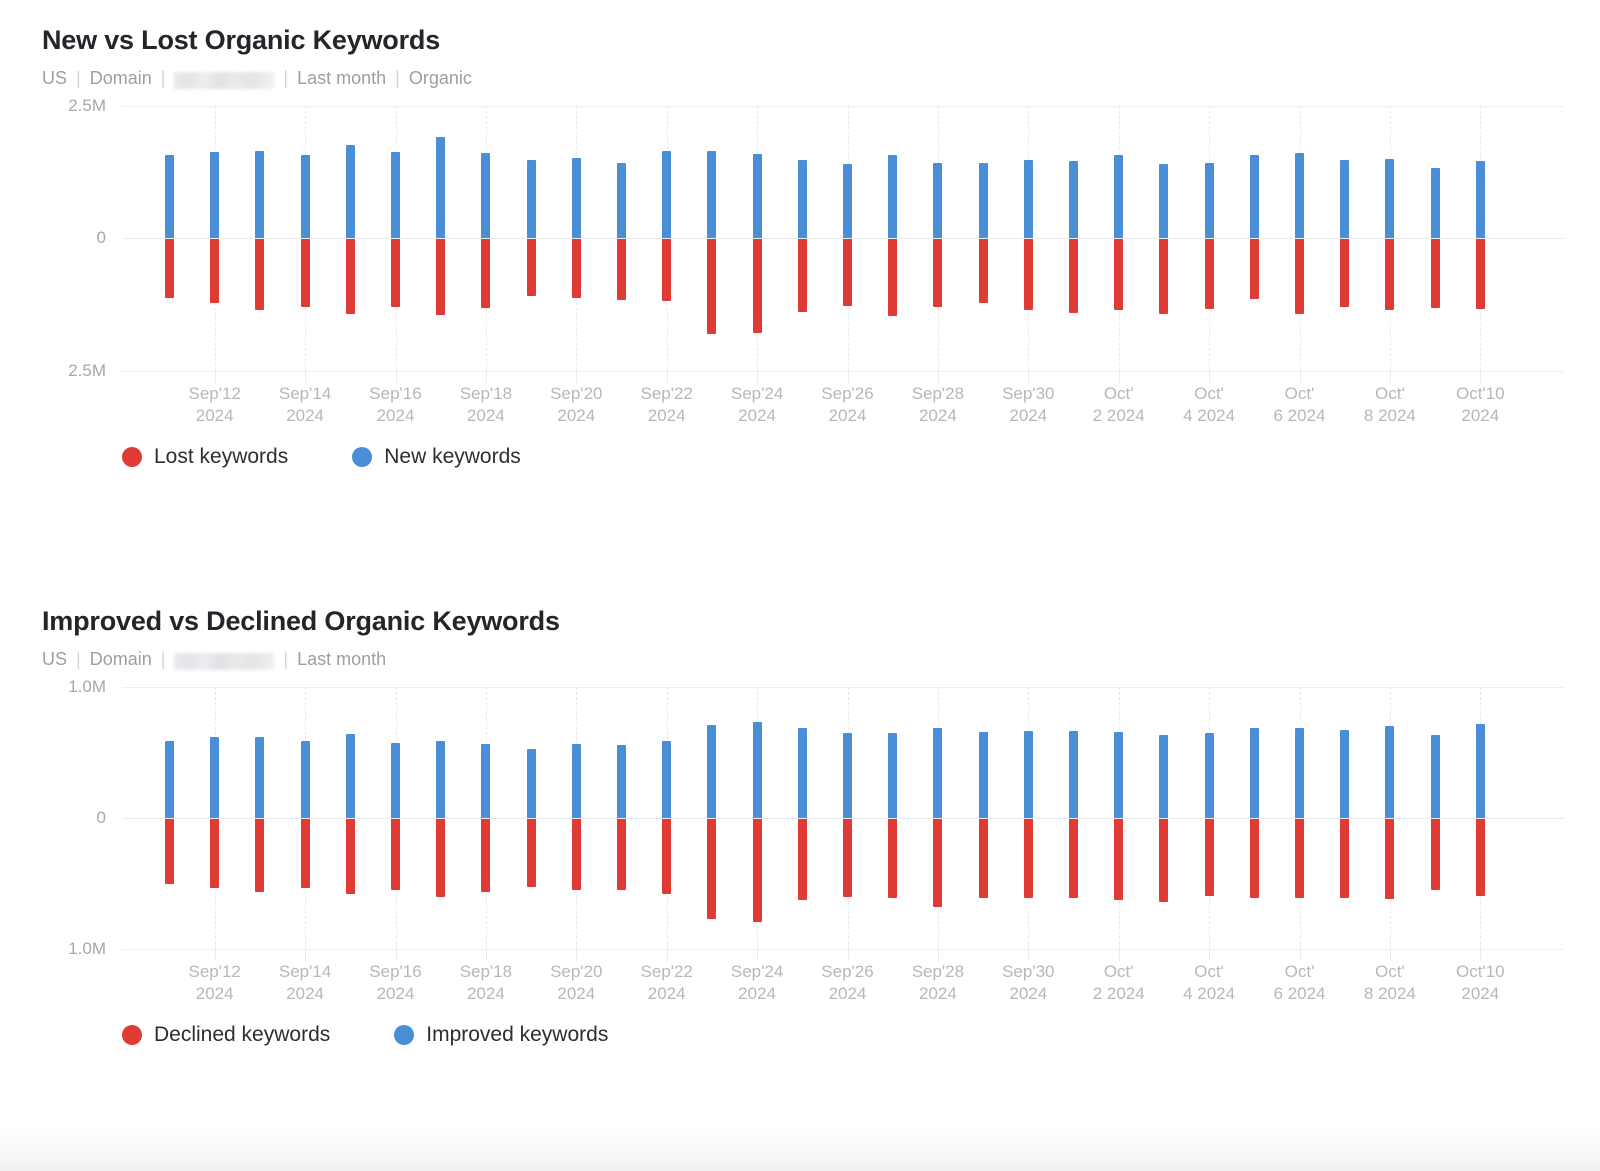 The width and height of the screenshot is (1600, 1171). What do you see at coordinates (501, 1035) in the screenshot?
I see `legend-item-improved: Improved keywords` at bounding box center [501, 1035].